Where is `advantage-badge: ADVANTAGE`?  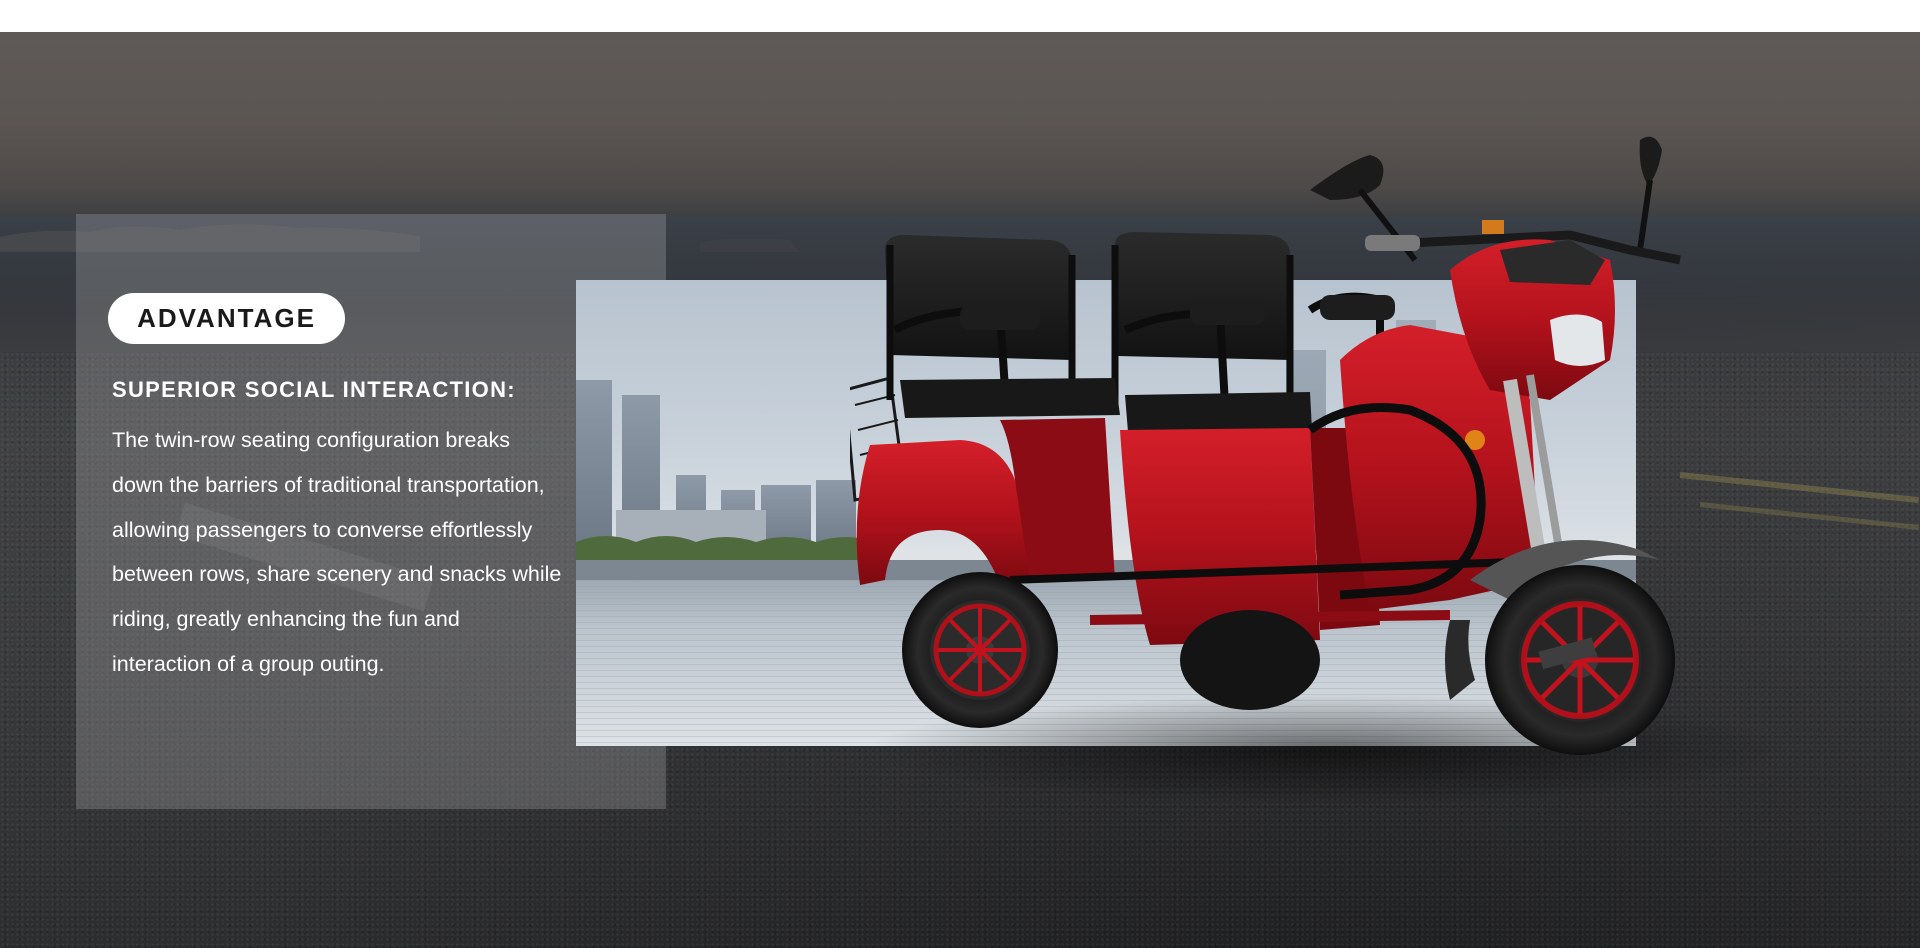 advantage-badge: ADVANTAGE is located at coordinates (226, 318).